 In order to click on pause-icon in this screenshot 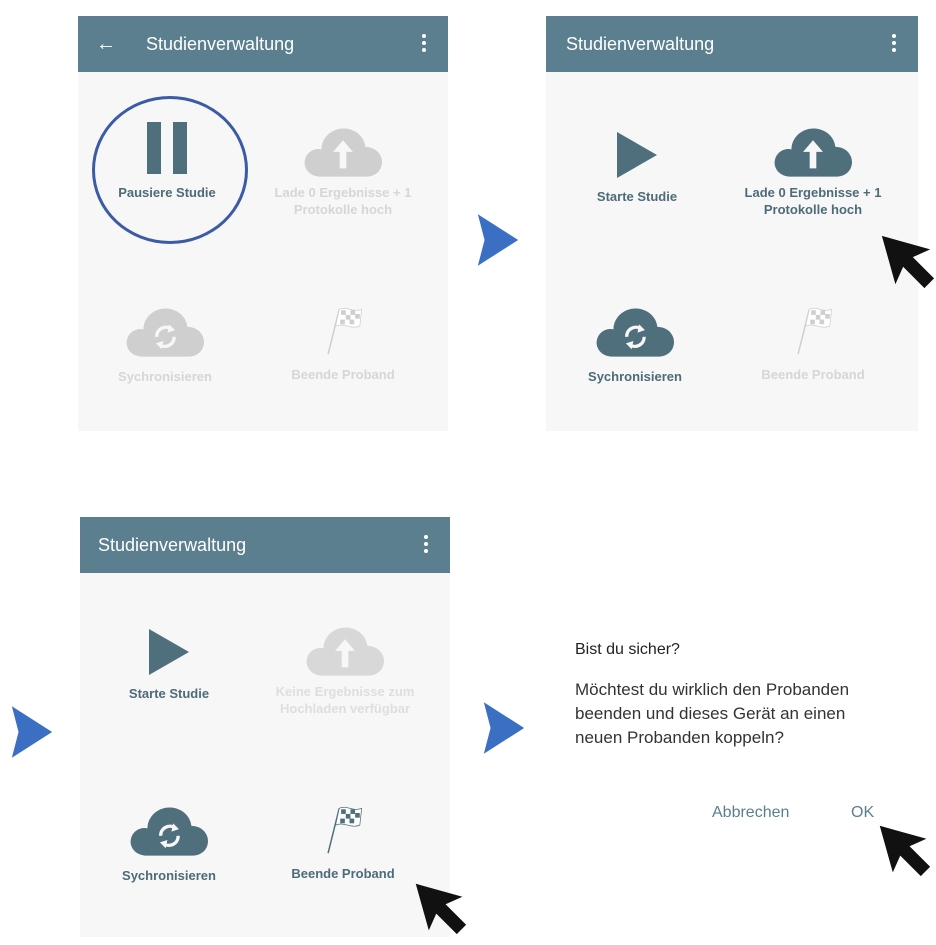, I will do `click(167, 148)`.